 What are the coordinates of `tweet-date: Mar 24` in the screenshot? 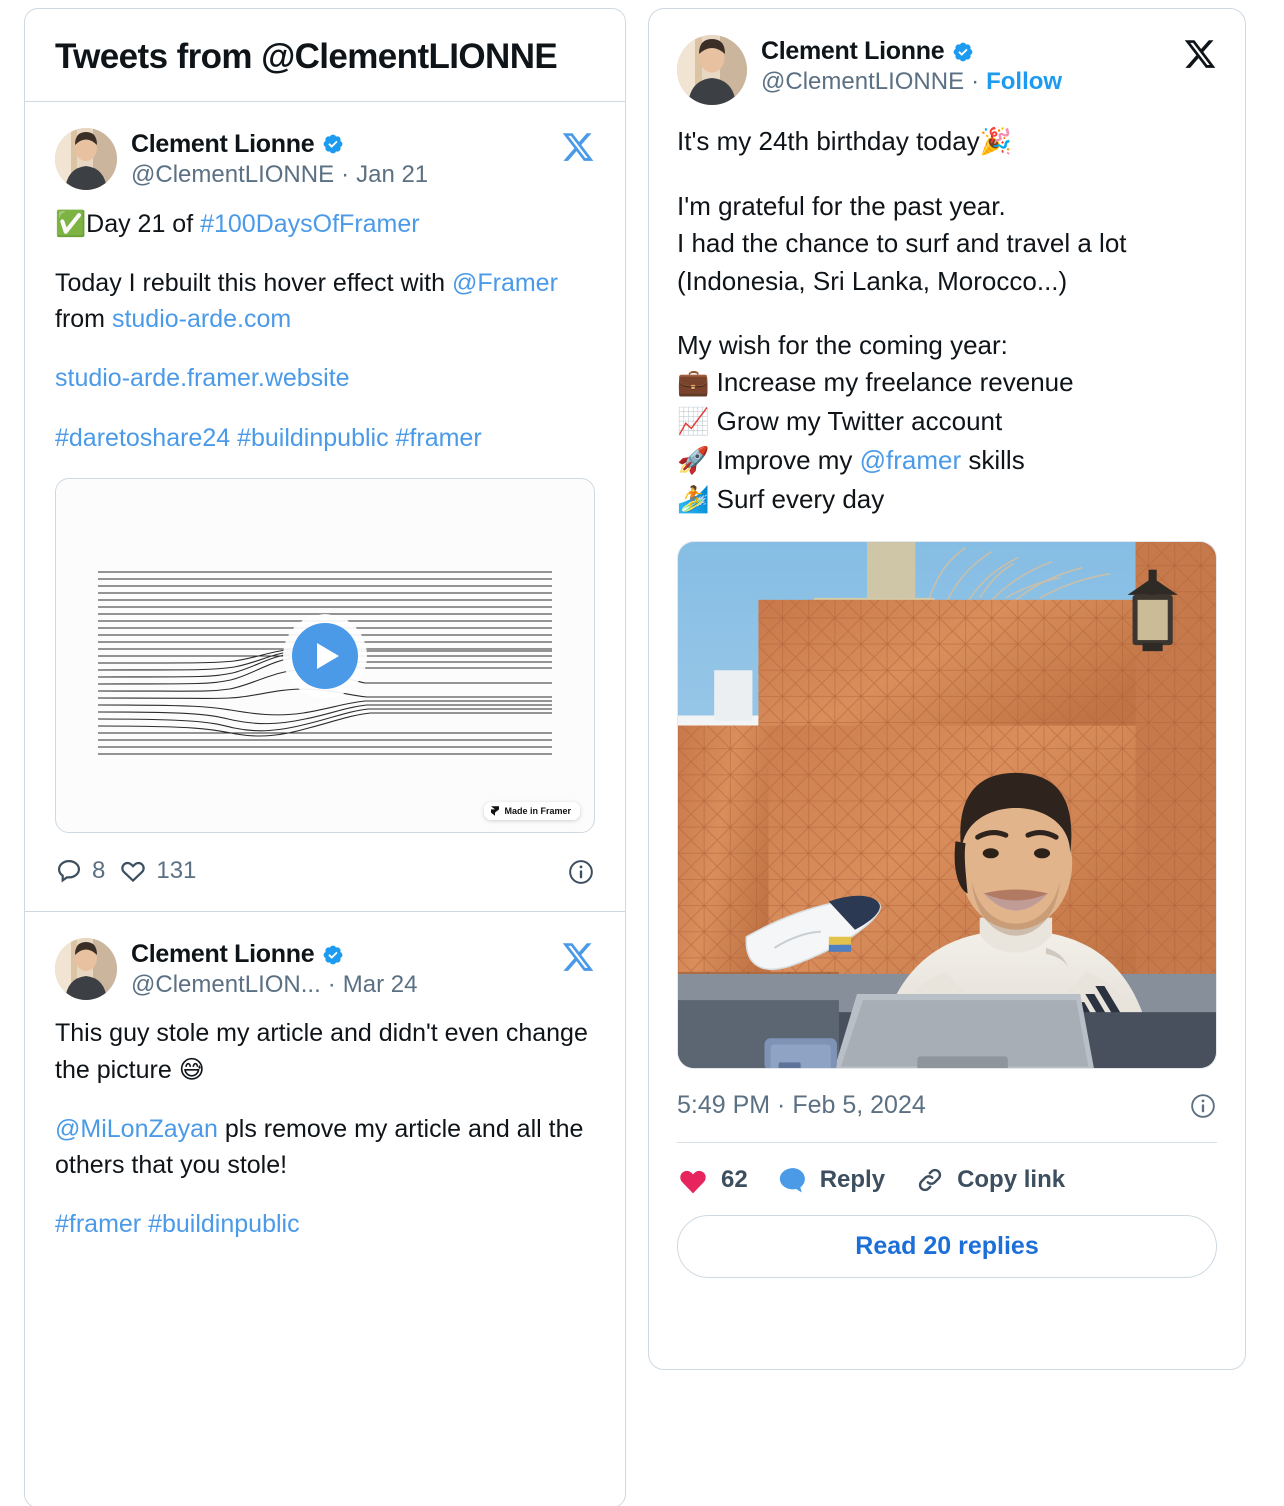 It's located at (380, 985).